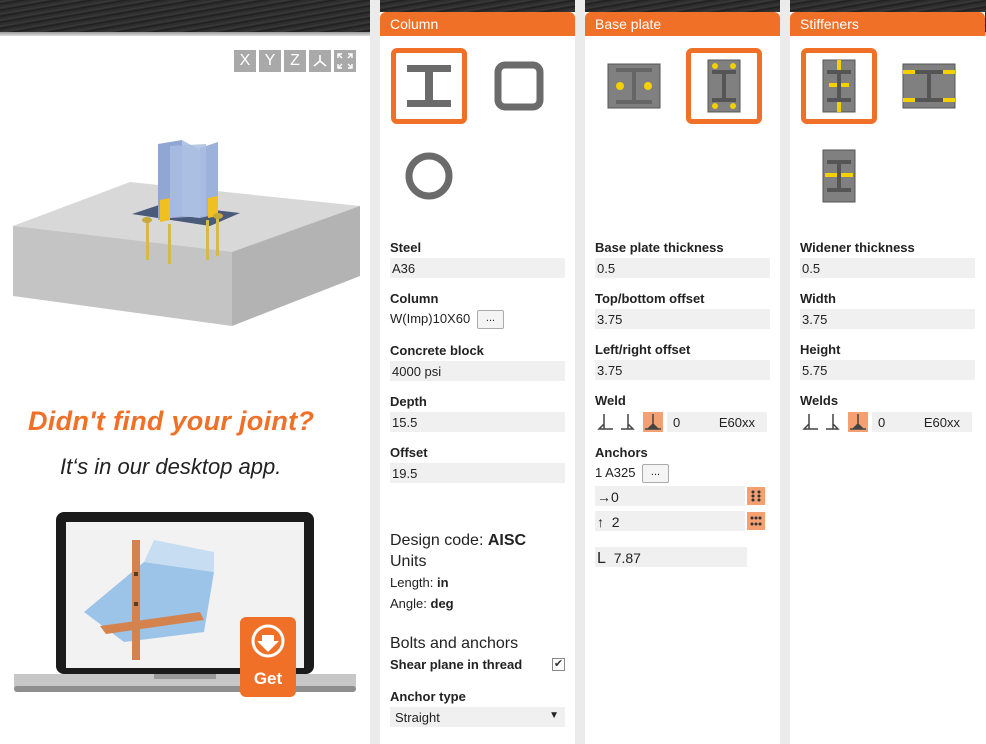 This screenshot has width=986, height=744. What do you see at coordinates (408, 401) in the screenshot?
I see `depth-label: Depth` at bounding box center [408, 401].